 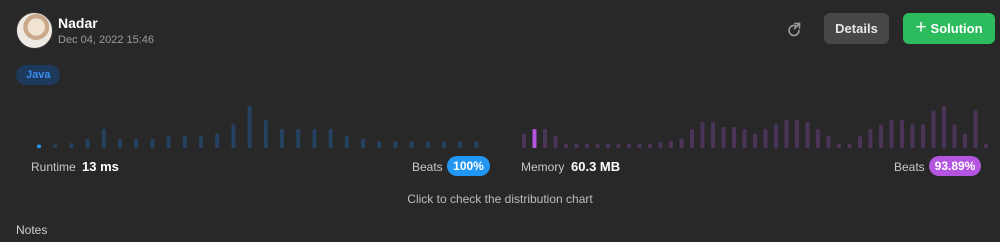 What do you see at coordinates (100, 166) in the screenshot?
I see `runtime-value: 13 ms` at bounding box center [100, 166].